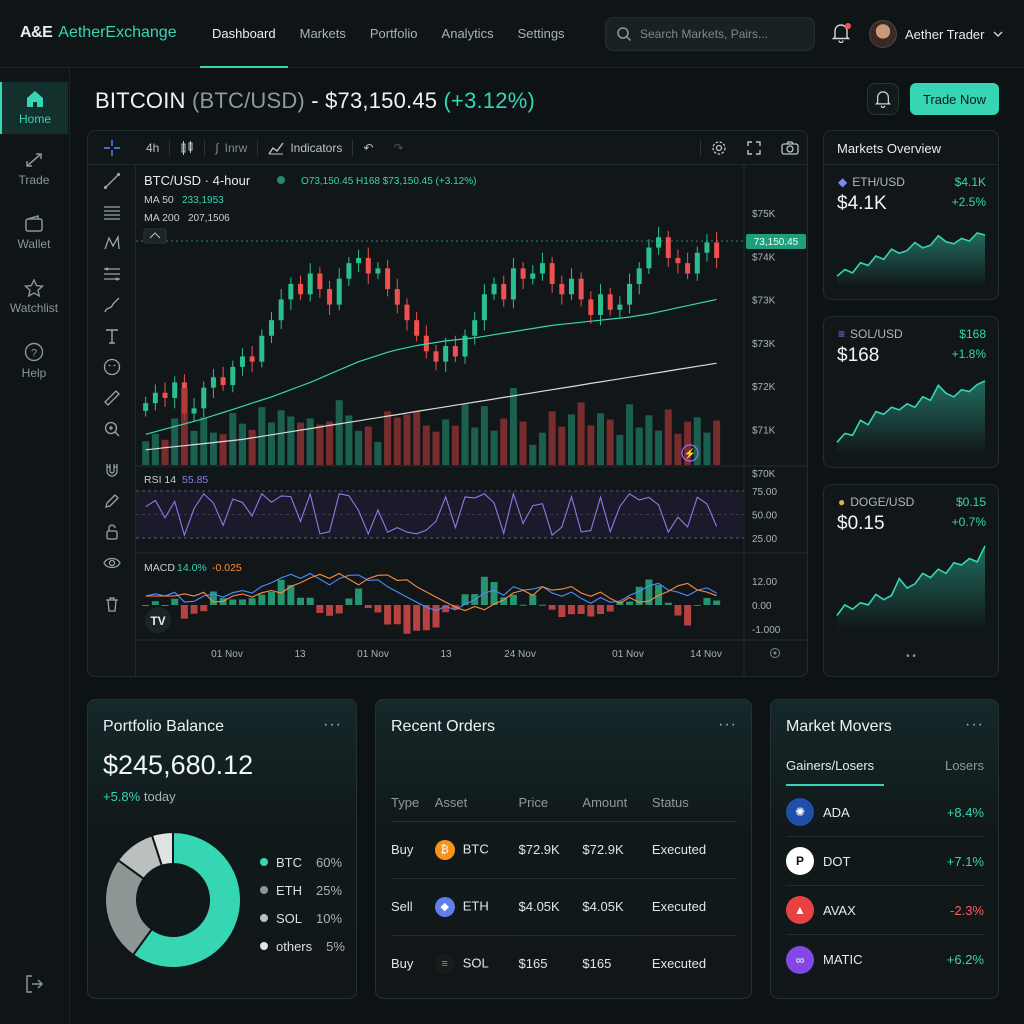 This screenshot has width=1024, height=1024. Describe the element at coordinates (476, 803) in the screenshot. I see `column-header: Asset` at that location.